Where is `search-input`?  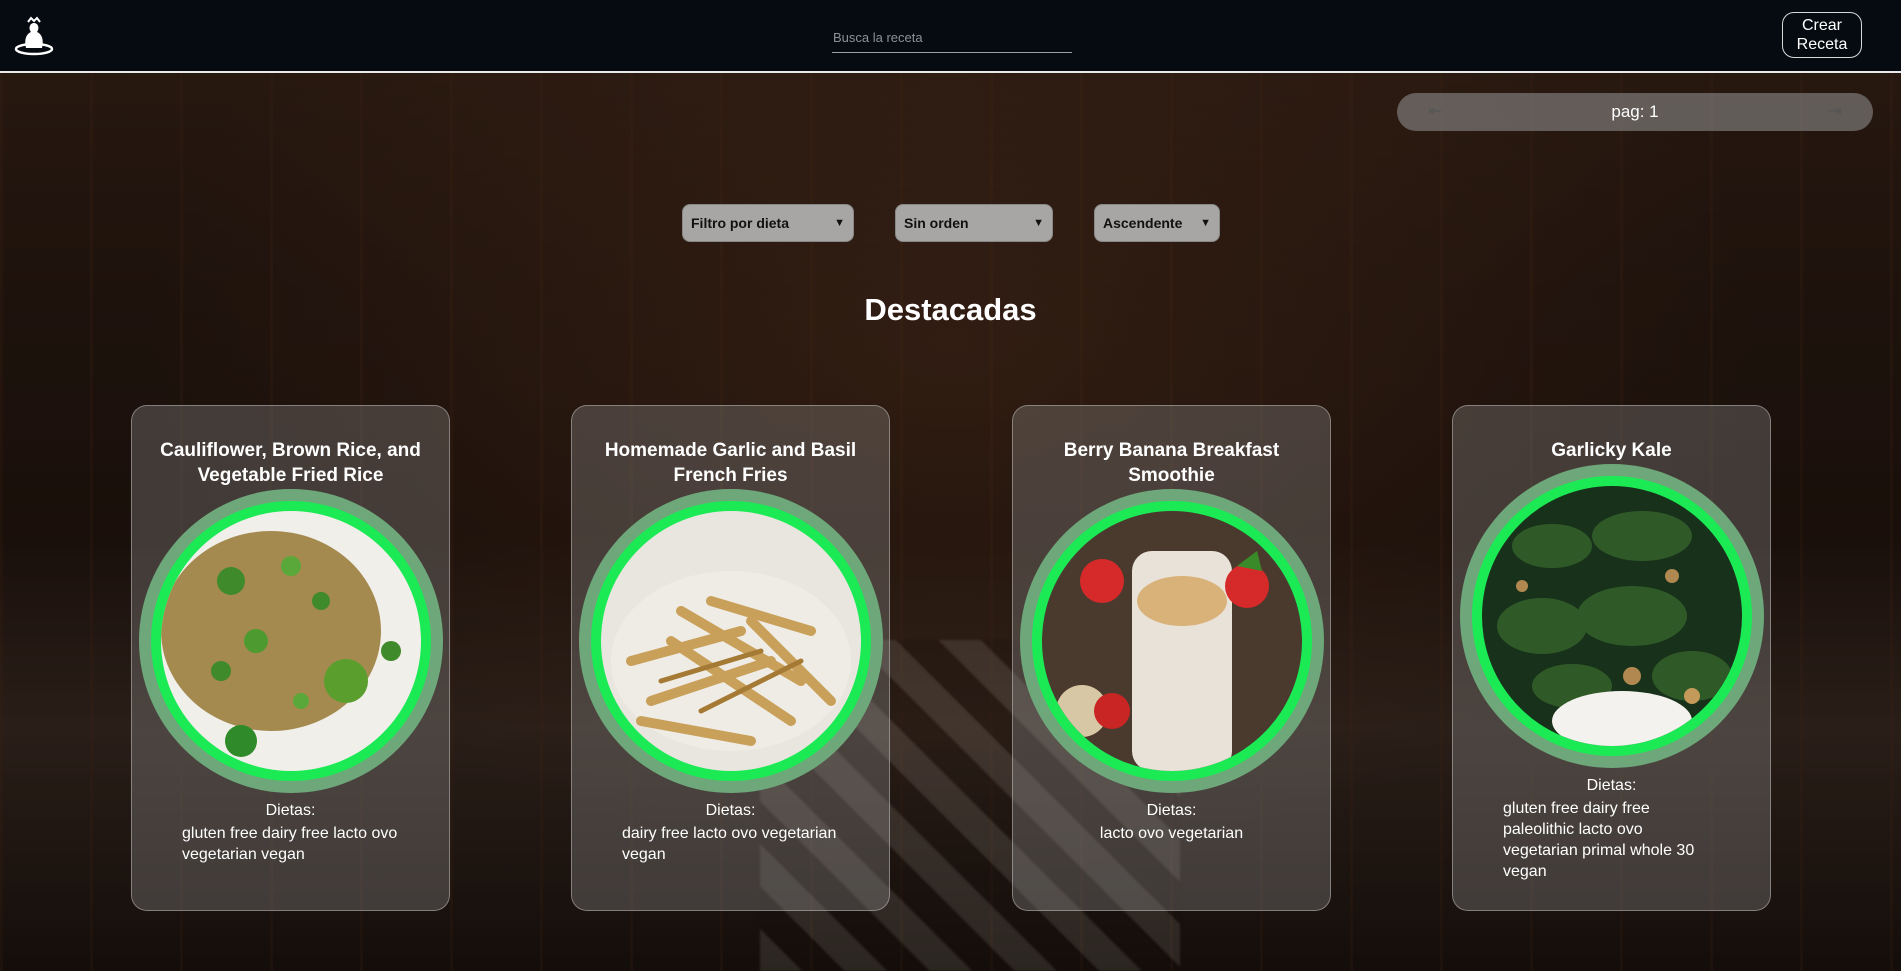
search-input is located at coordinates (952, 37).